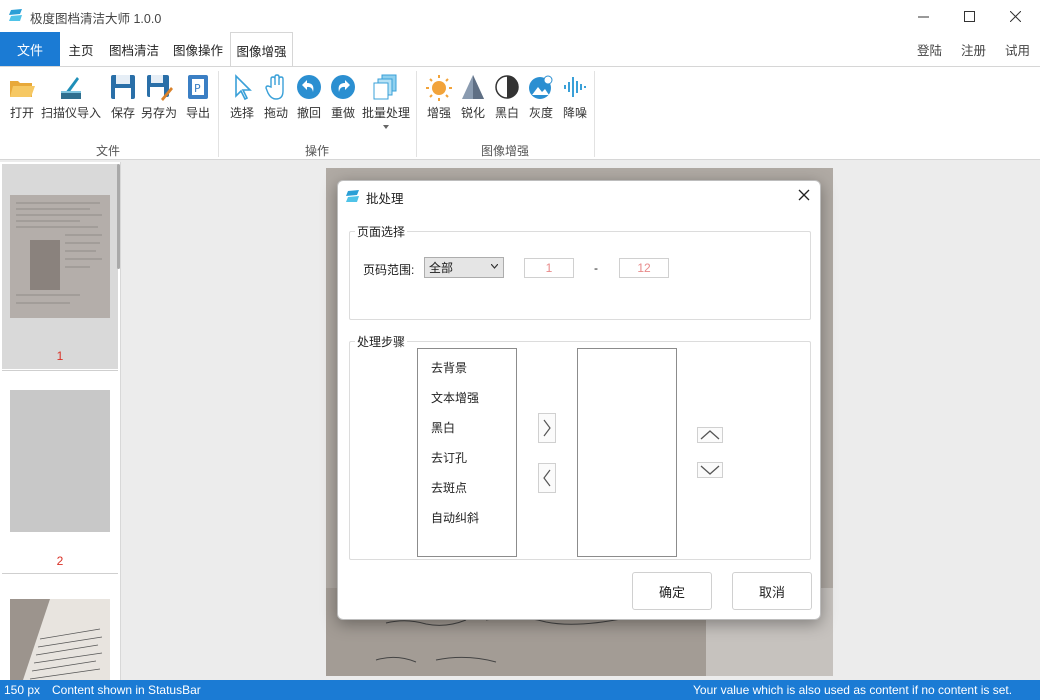  What do you see at coordinates (541, 87) in the screenshot?
I see `grayscale-image-icon` at bounding box center [541, 87].